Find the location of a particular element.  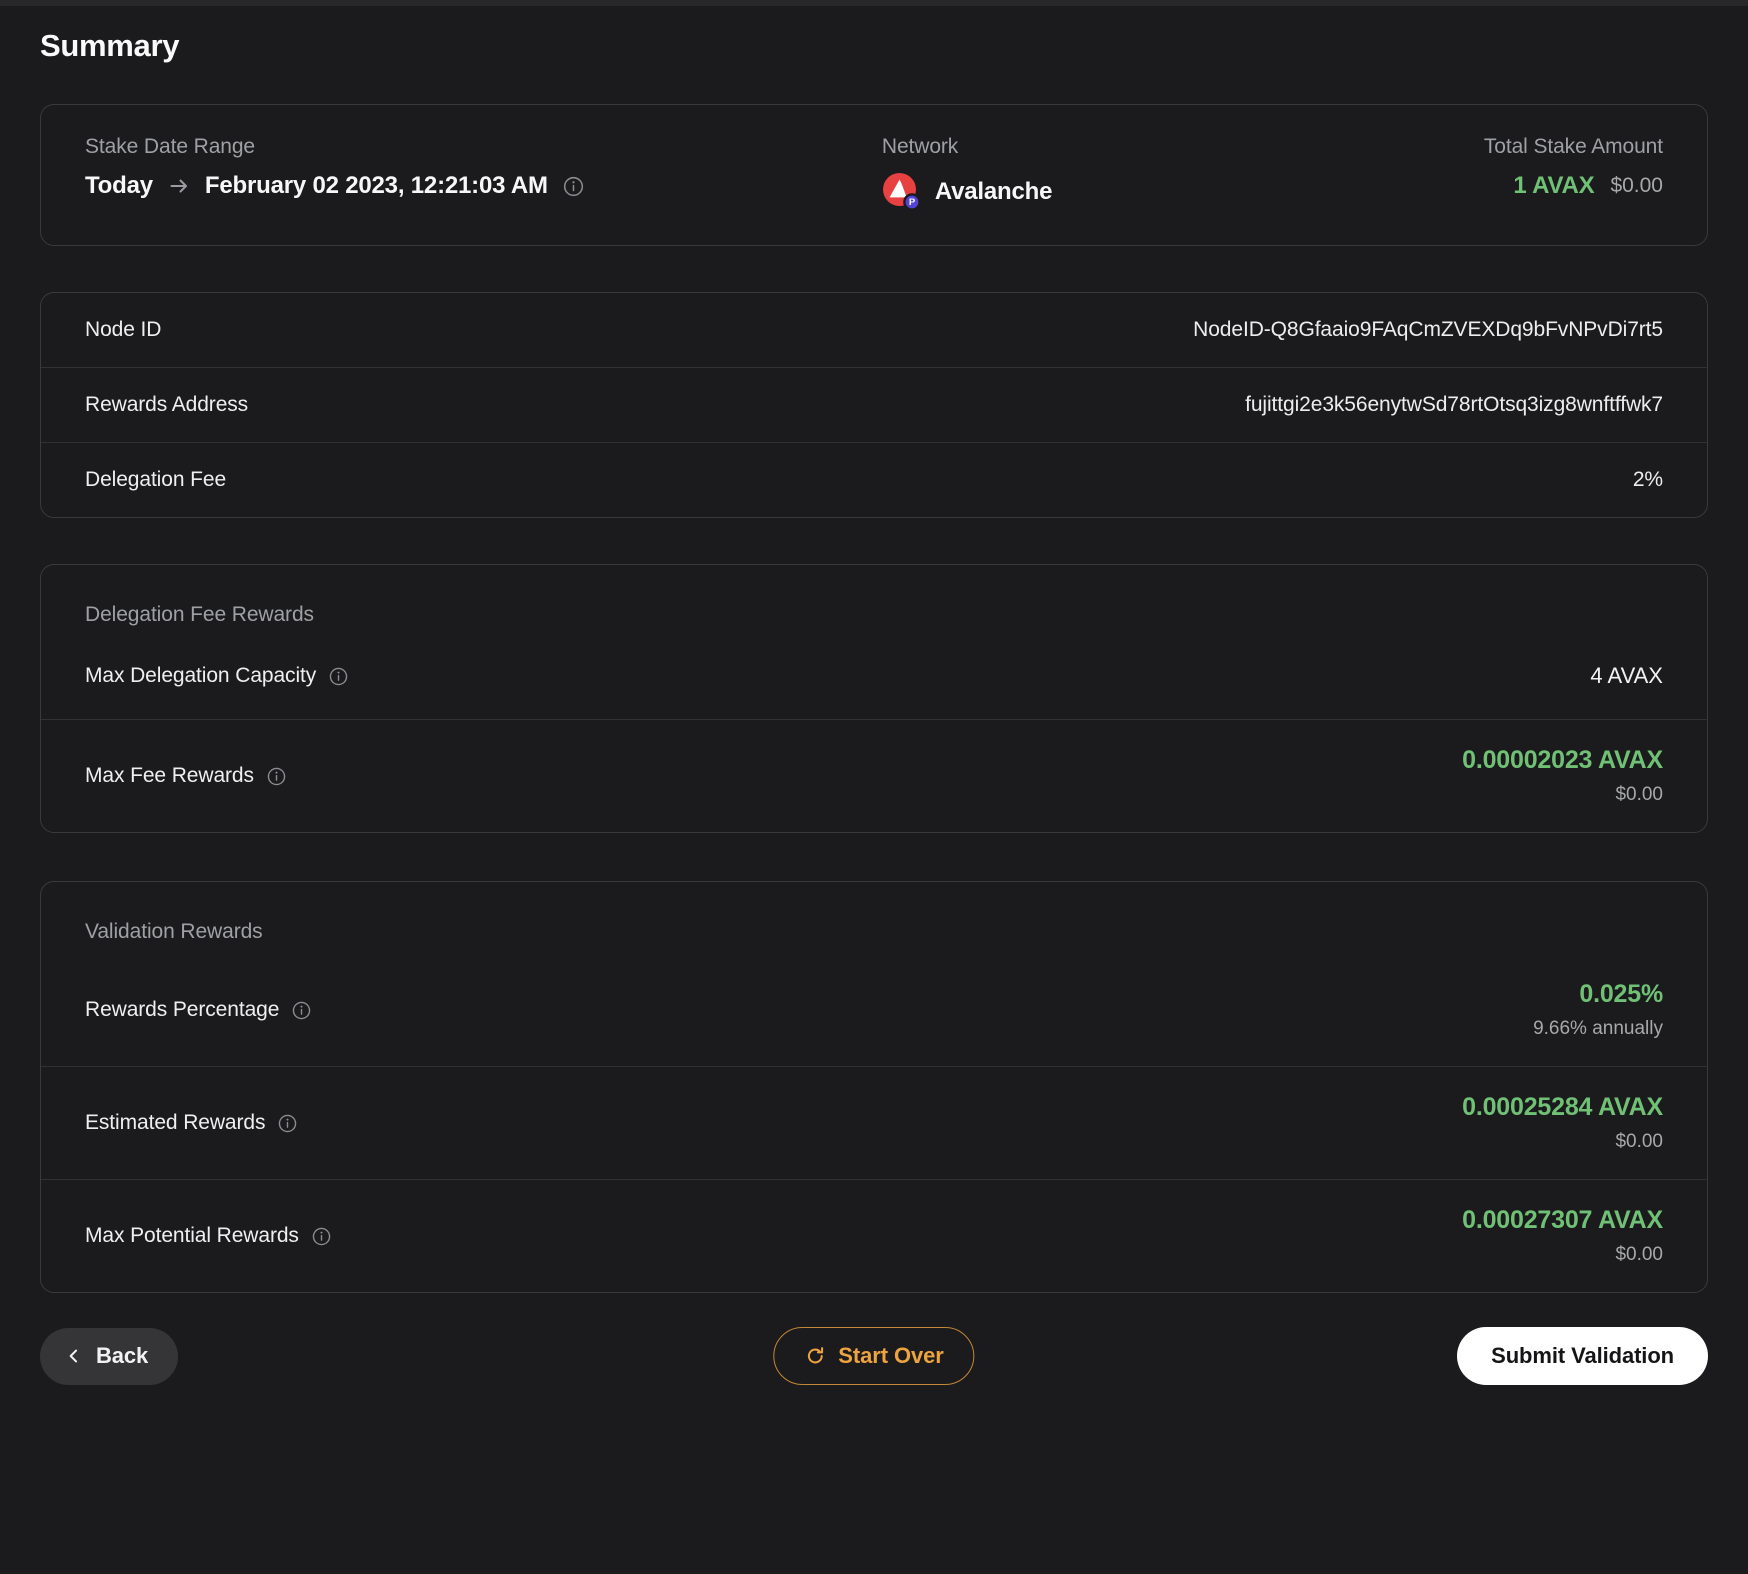

svg-text: P is located at coordinates (912, 202).